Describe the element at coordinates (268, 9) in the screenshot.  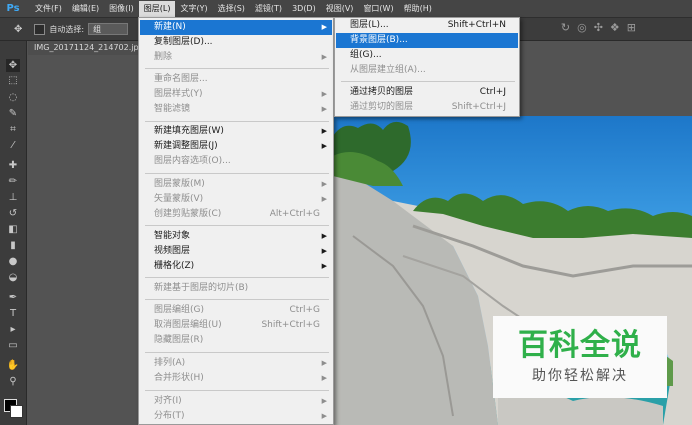
I see `menu-filter: 滤镜(T)` at that location.